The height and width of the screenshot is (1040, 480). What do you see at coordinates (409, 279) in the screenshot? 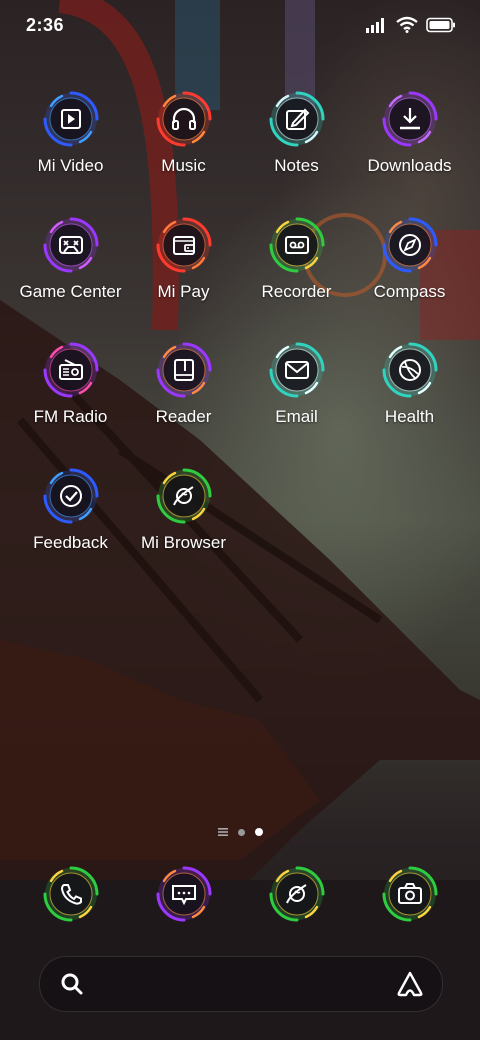
I see `app-compass: Compass` at bounding box center [409, 279].